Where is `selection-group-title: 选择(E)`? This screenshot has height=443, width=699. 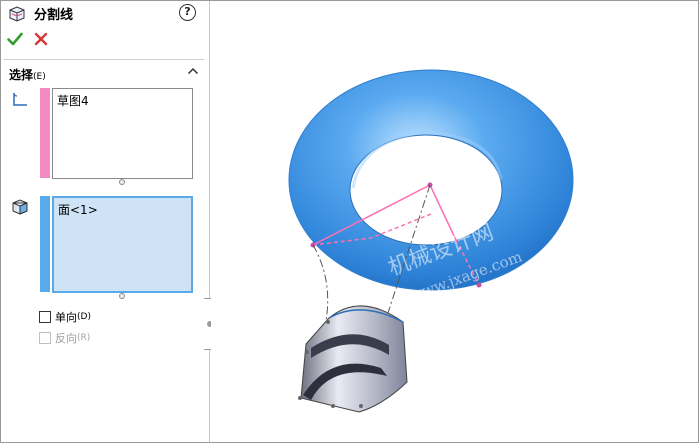 selection-group-title: 选择(E) is located at coordinates (27, 74).